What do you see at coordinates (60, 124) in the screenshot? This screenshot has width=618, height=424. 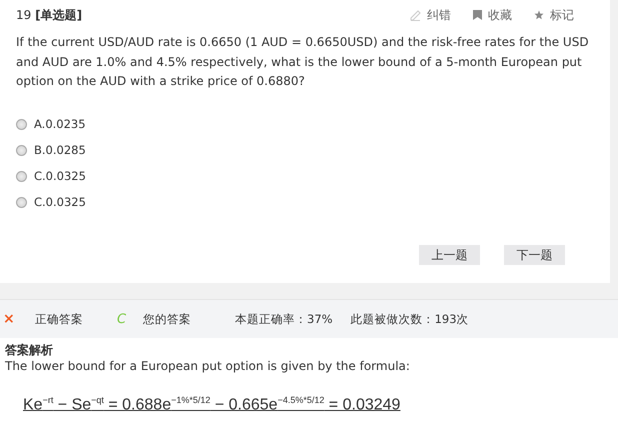 I see `option-label: A.0.0235` at bounding box center [60, 124].